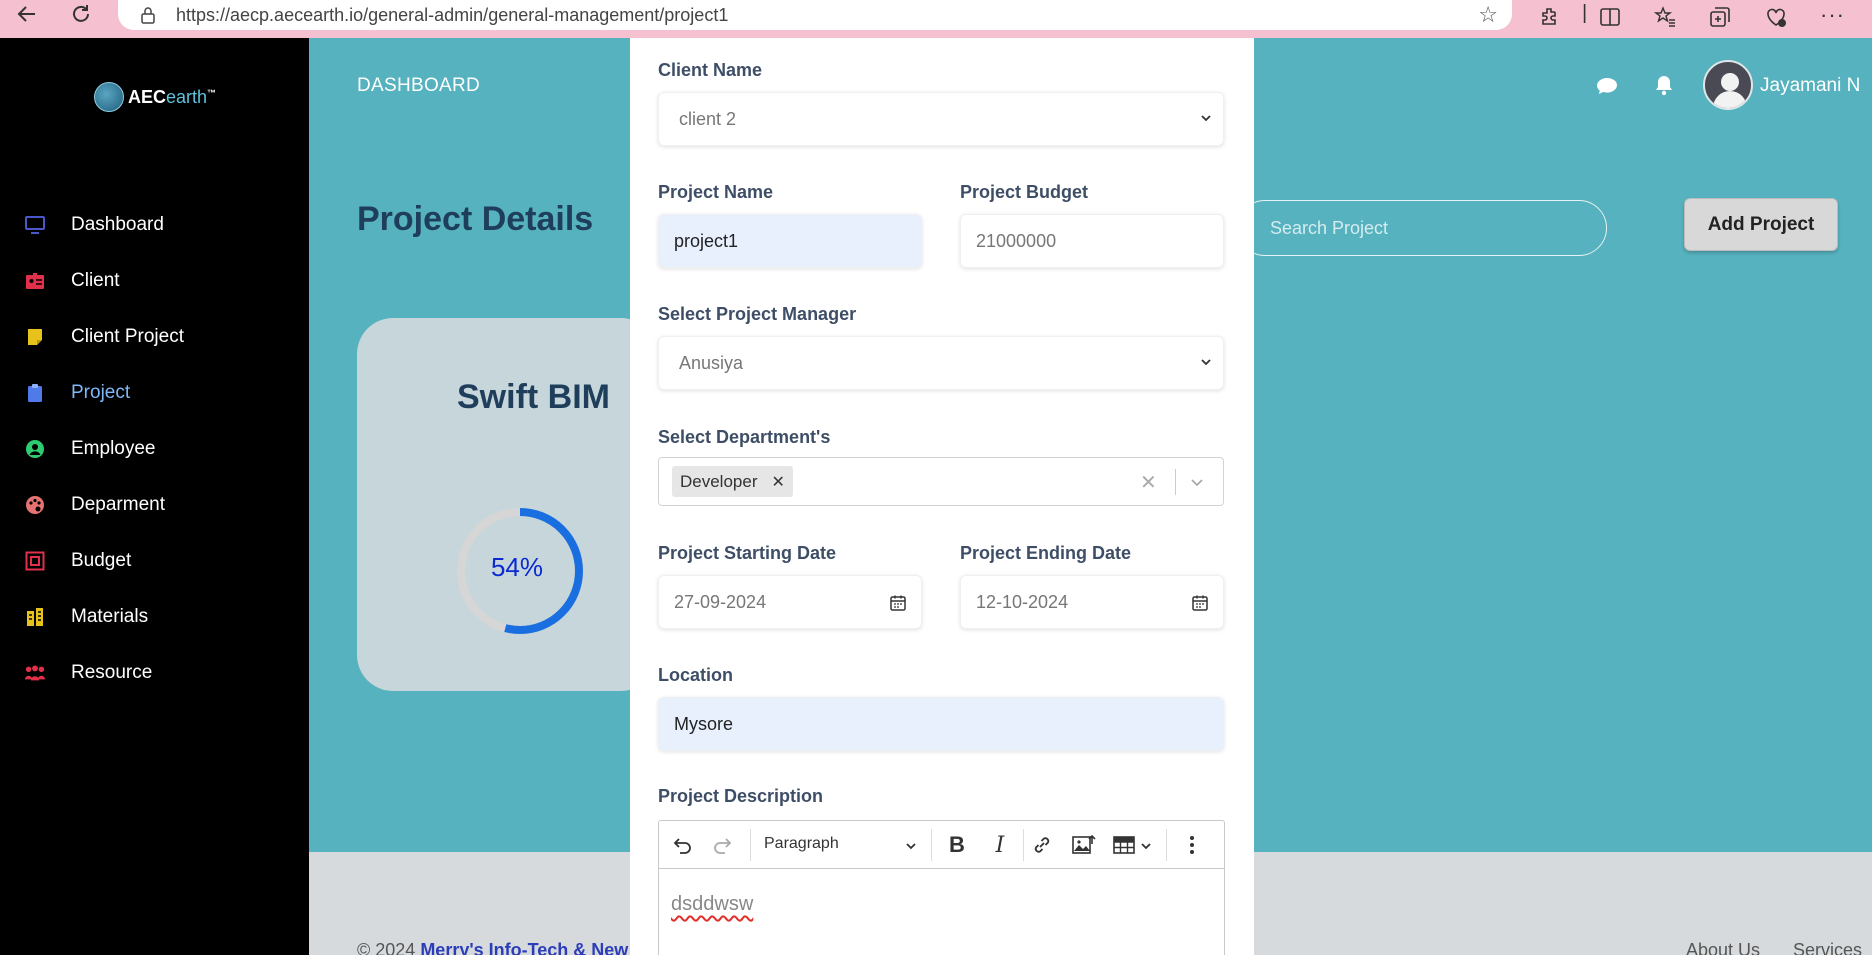 Image resolution: width=1872 pixels, height=955 pixels. What do you see at coordinates (533, 397) in the screenshot?
I see `project-card-title: Swift BIM` at bounding box center [533, 397].